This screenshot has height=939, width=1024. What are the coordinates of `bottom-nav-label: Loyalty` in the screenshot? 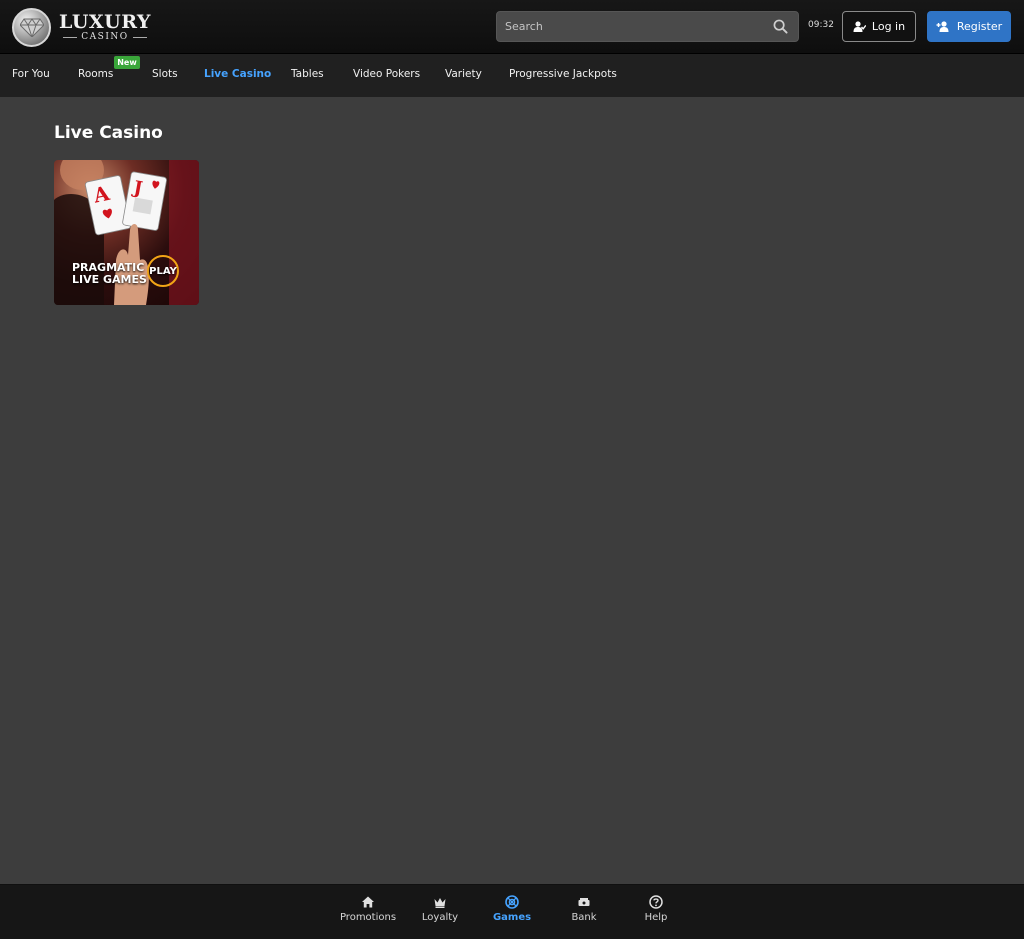 It's located at (440, 917).